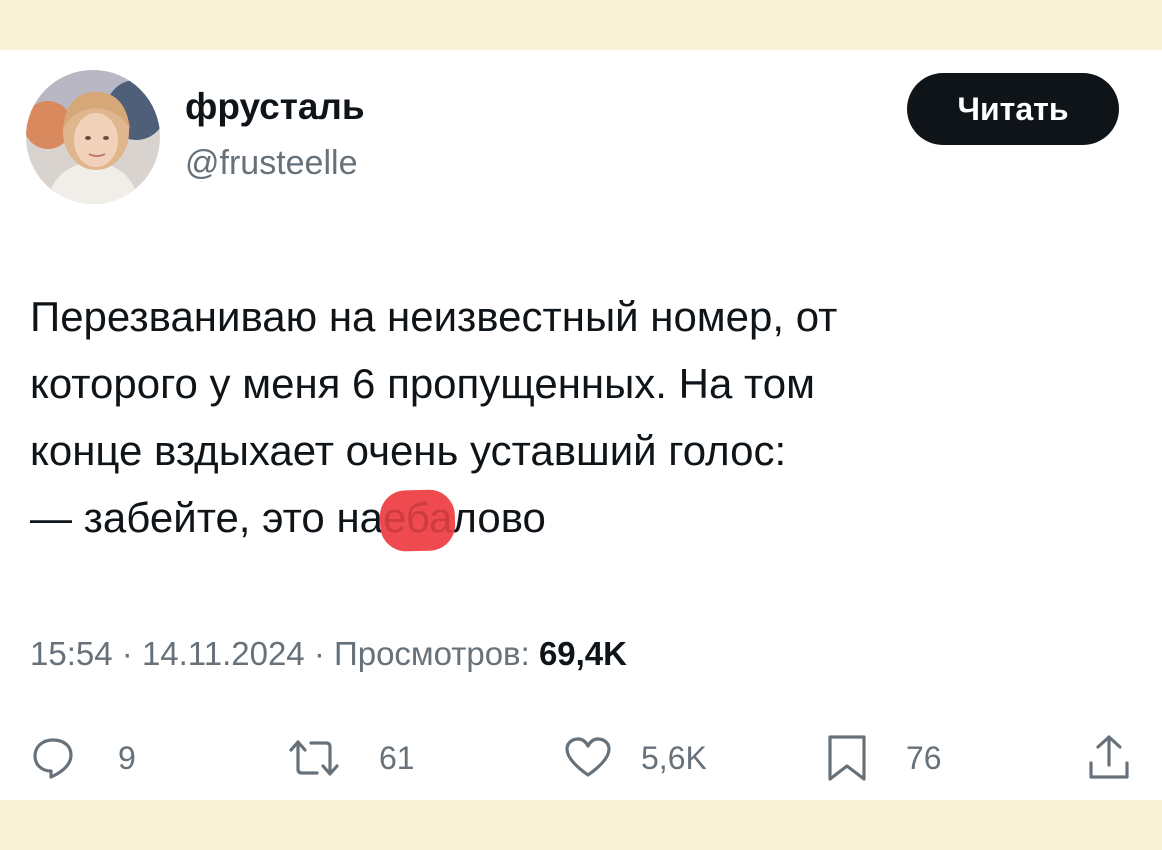 This screenshot has width=1162, height=850. I want to click on views-count: 69,4K, so click(582, 653).